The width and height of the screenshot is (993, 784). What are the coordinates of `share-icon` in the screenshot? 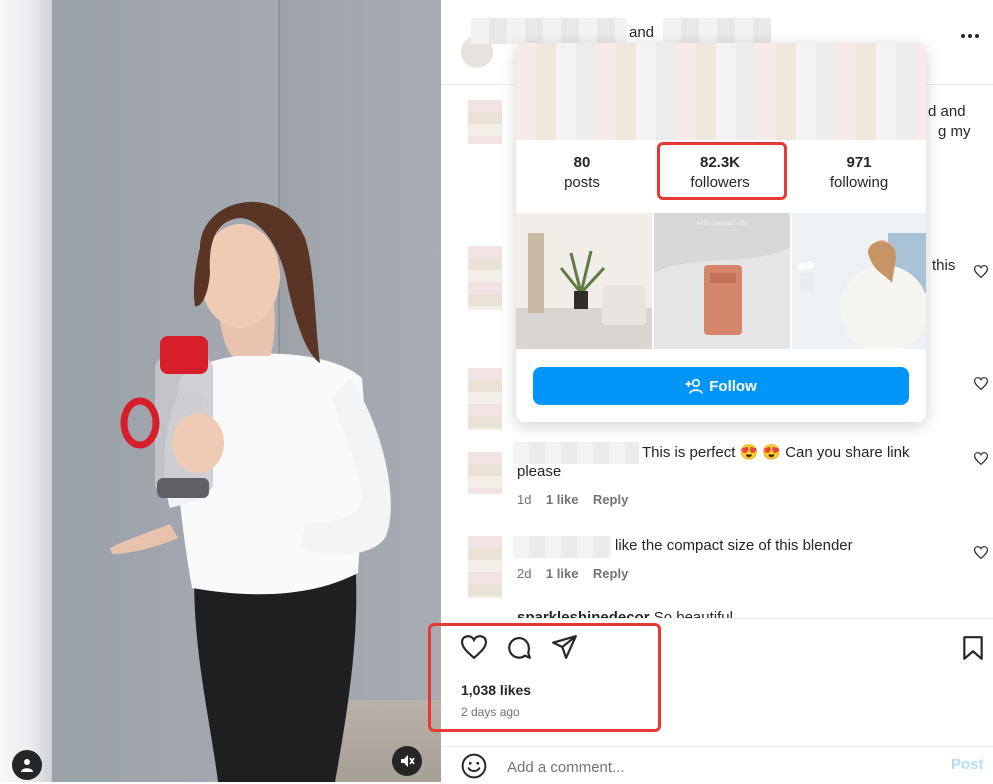 It's located at (565, 647).